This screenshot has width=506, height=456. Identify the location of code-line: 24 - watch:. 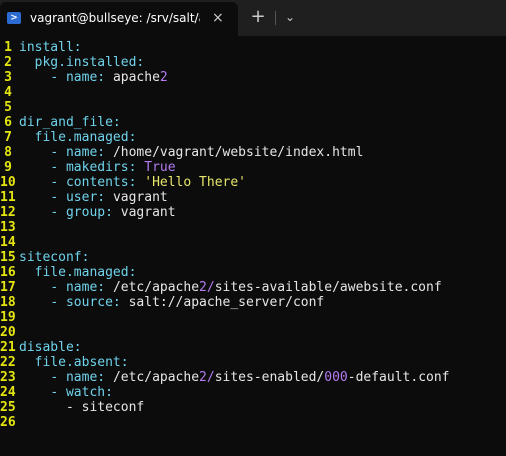
(253, 392).